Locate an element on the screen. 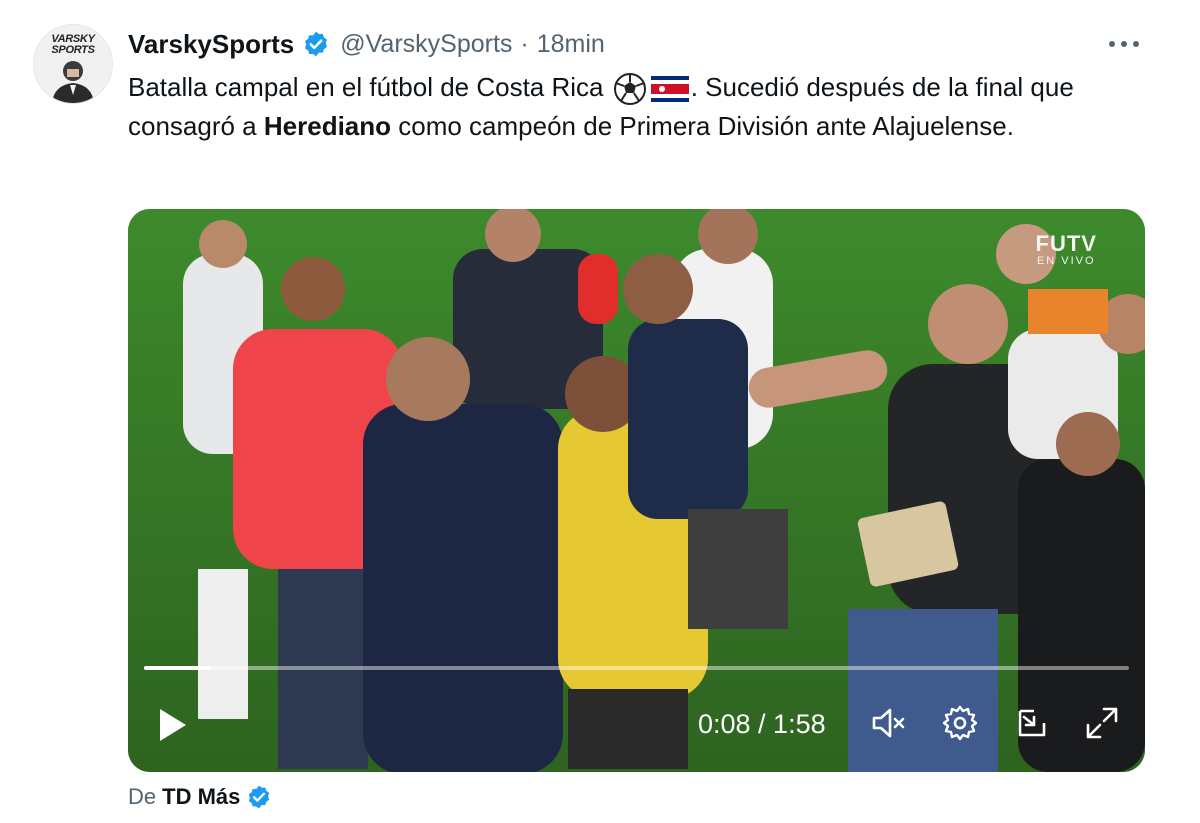 The image size is (1200, 823). tweet-bold-word: Herediano is located at coordinates (327, 126).